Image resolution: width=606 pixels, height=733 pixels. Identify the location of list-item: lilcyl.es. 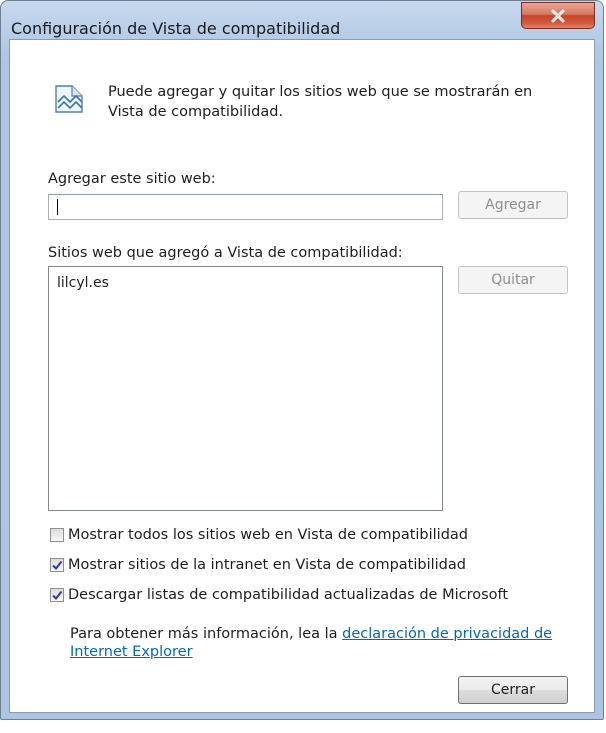
(83, 283).